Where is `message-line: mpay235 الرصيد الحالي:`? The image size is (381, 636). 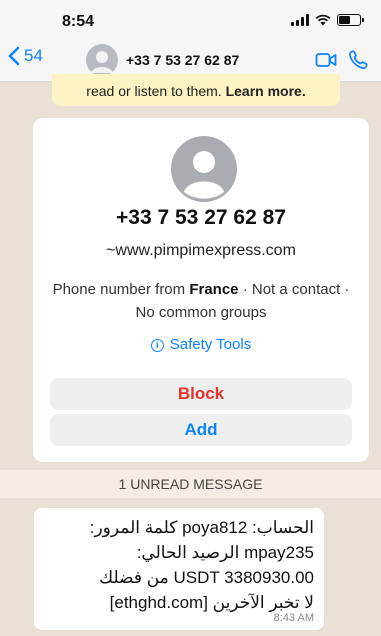
message-line: mpay235 الرصيد الحالي: is located at coordinates (225, 552).